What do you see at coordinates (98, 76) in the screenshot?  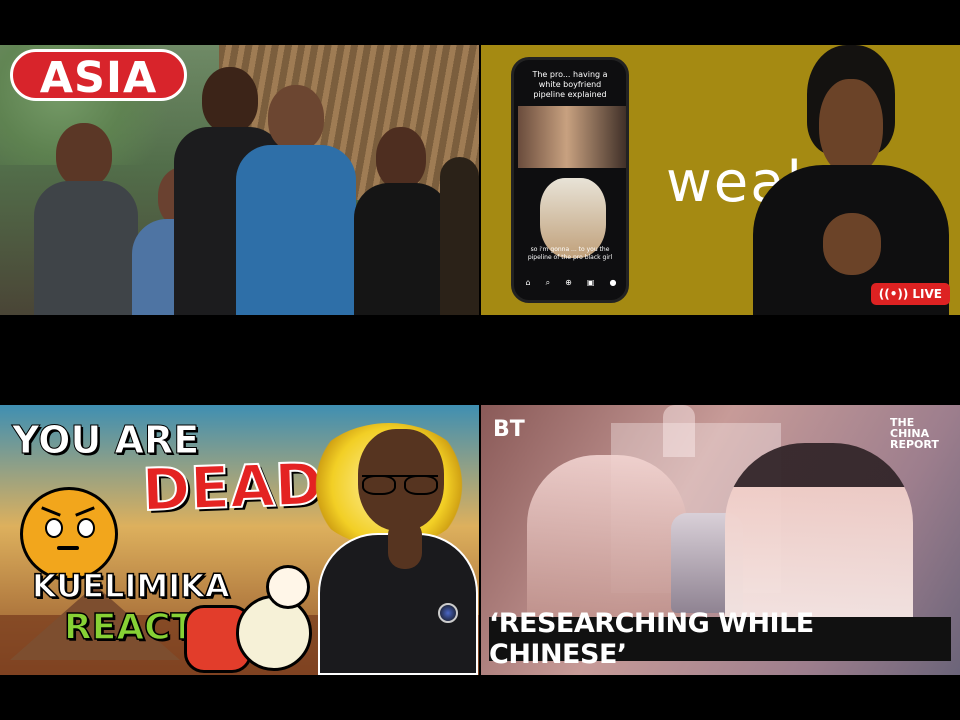 I see `asia-title-badge: ASIA` at bounding box center [98, 76].